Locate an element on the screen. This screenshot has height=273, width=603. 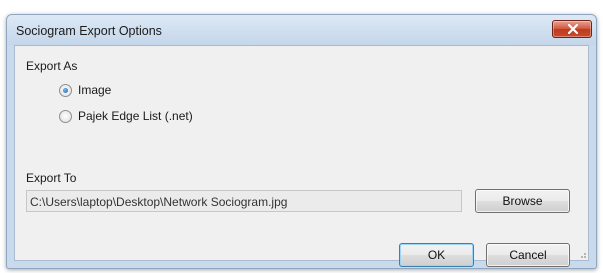
title-bar: Sociogram Export Options is located at coordinates (301, 30).